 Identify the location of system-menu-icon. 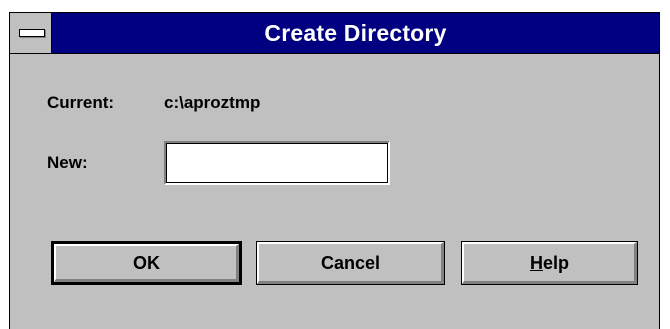
(32, 33).